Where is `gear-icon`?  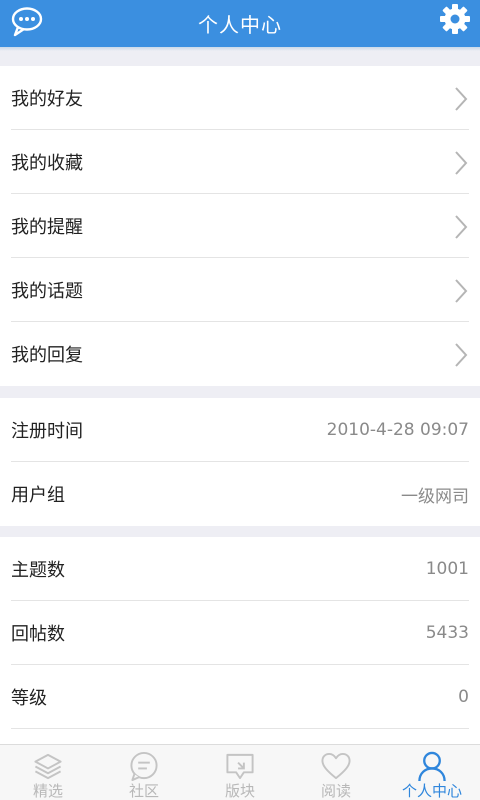
gear-icon is located at coordinates (455, 19).